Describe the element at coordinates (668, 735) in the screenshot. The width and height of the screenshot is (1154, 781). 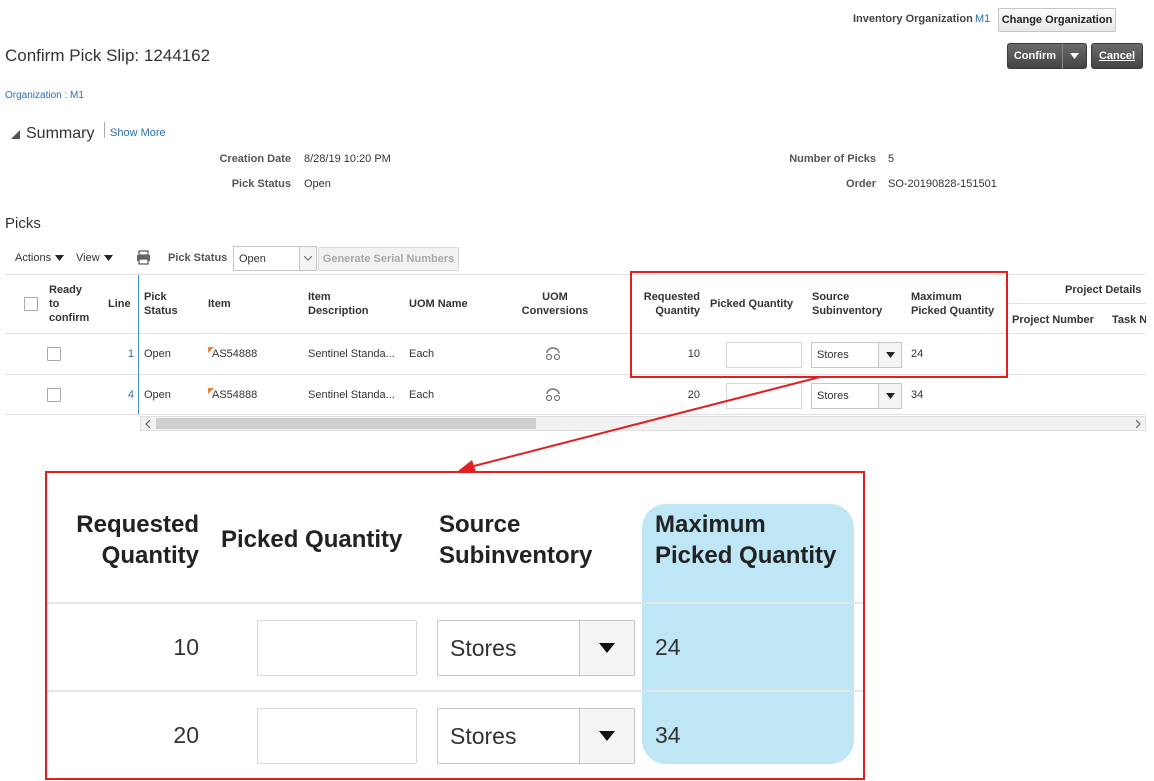
I see `zoom-max-picked-quantity: 34` at that location.